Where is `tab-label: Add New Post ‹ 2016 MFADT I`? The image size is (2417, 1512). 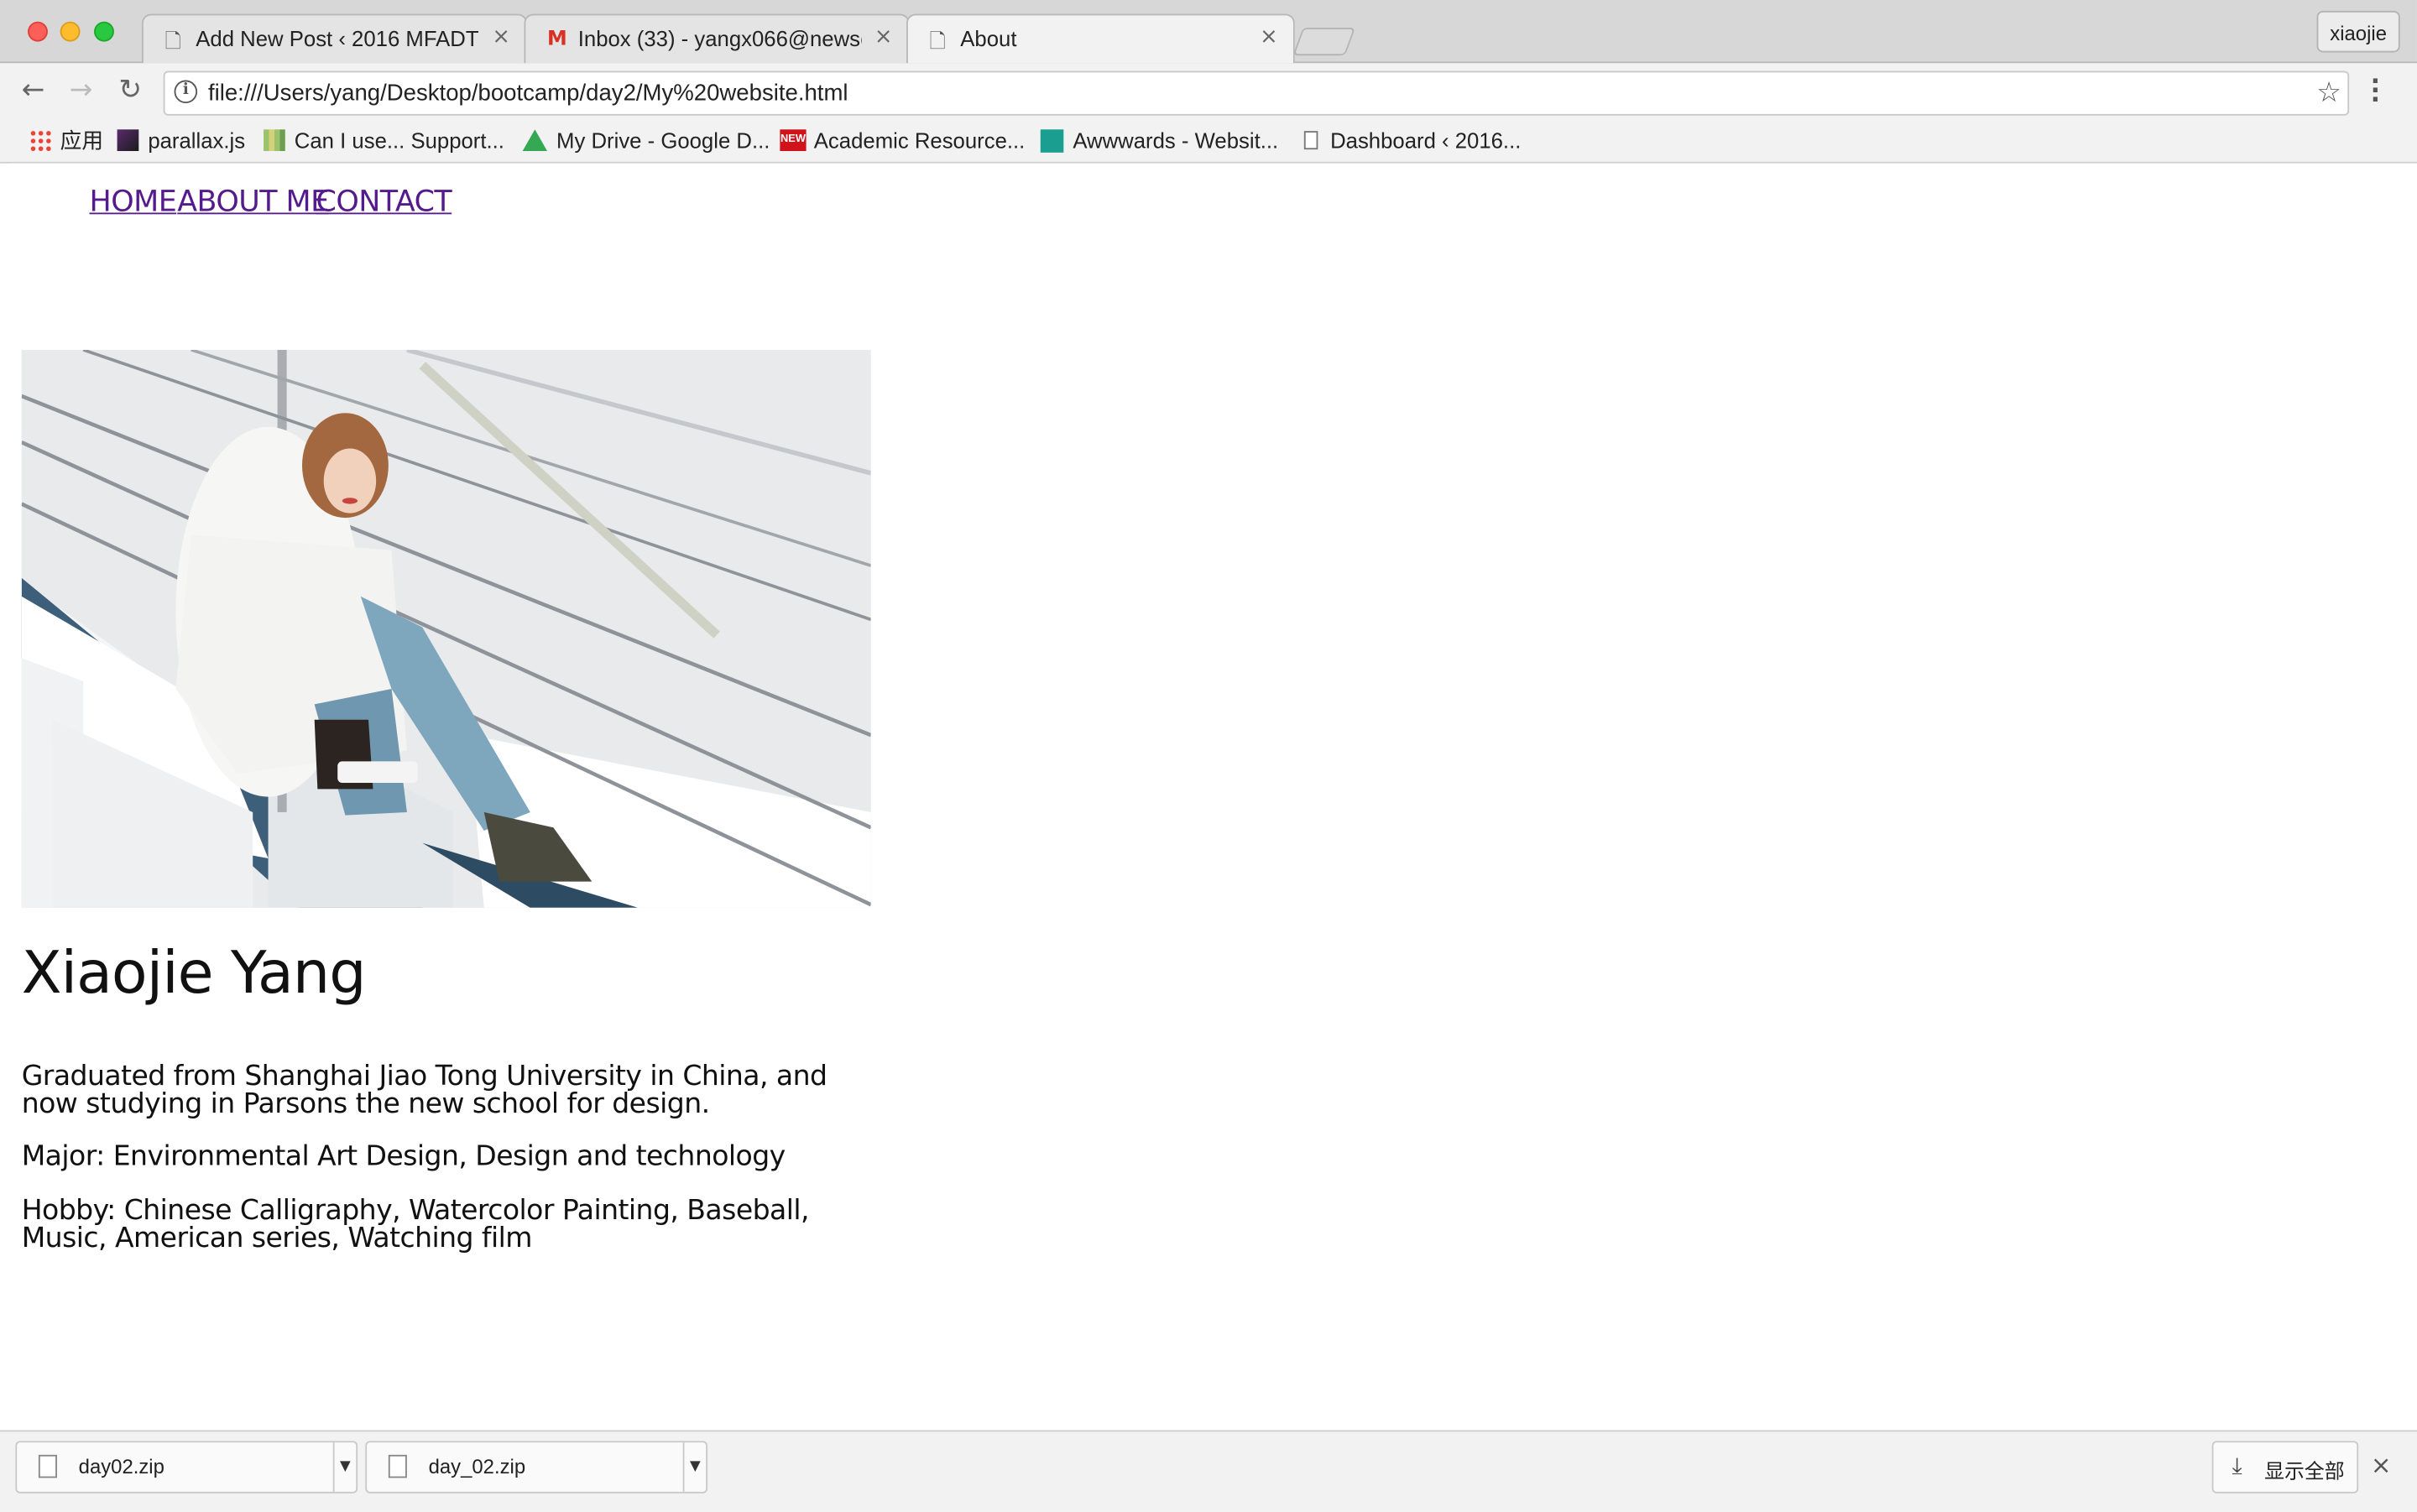
tab-label: Add New Post ‹ 2016 MFADT I is located at coordinates (338, 38).